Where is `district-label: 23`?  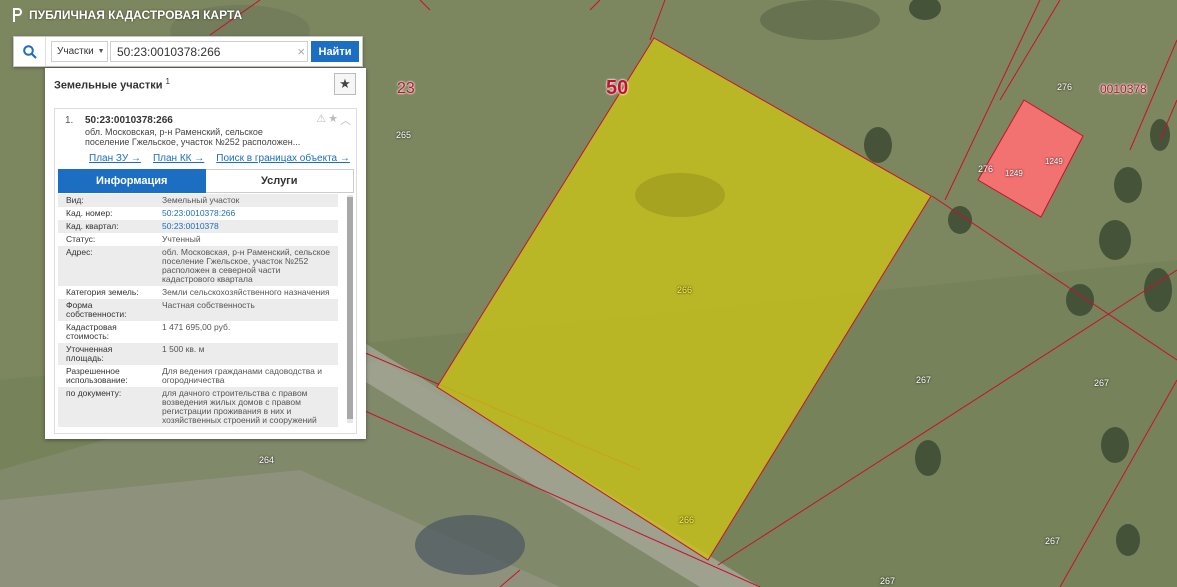 district-label: 23 is located at coordinates (406, 88).